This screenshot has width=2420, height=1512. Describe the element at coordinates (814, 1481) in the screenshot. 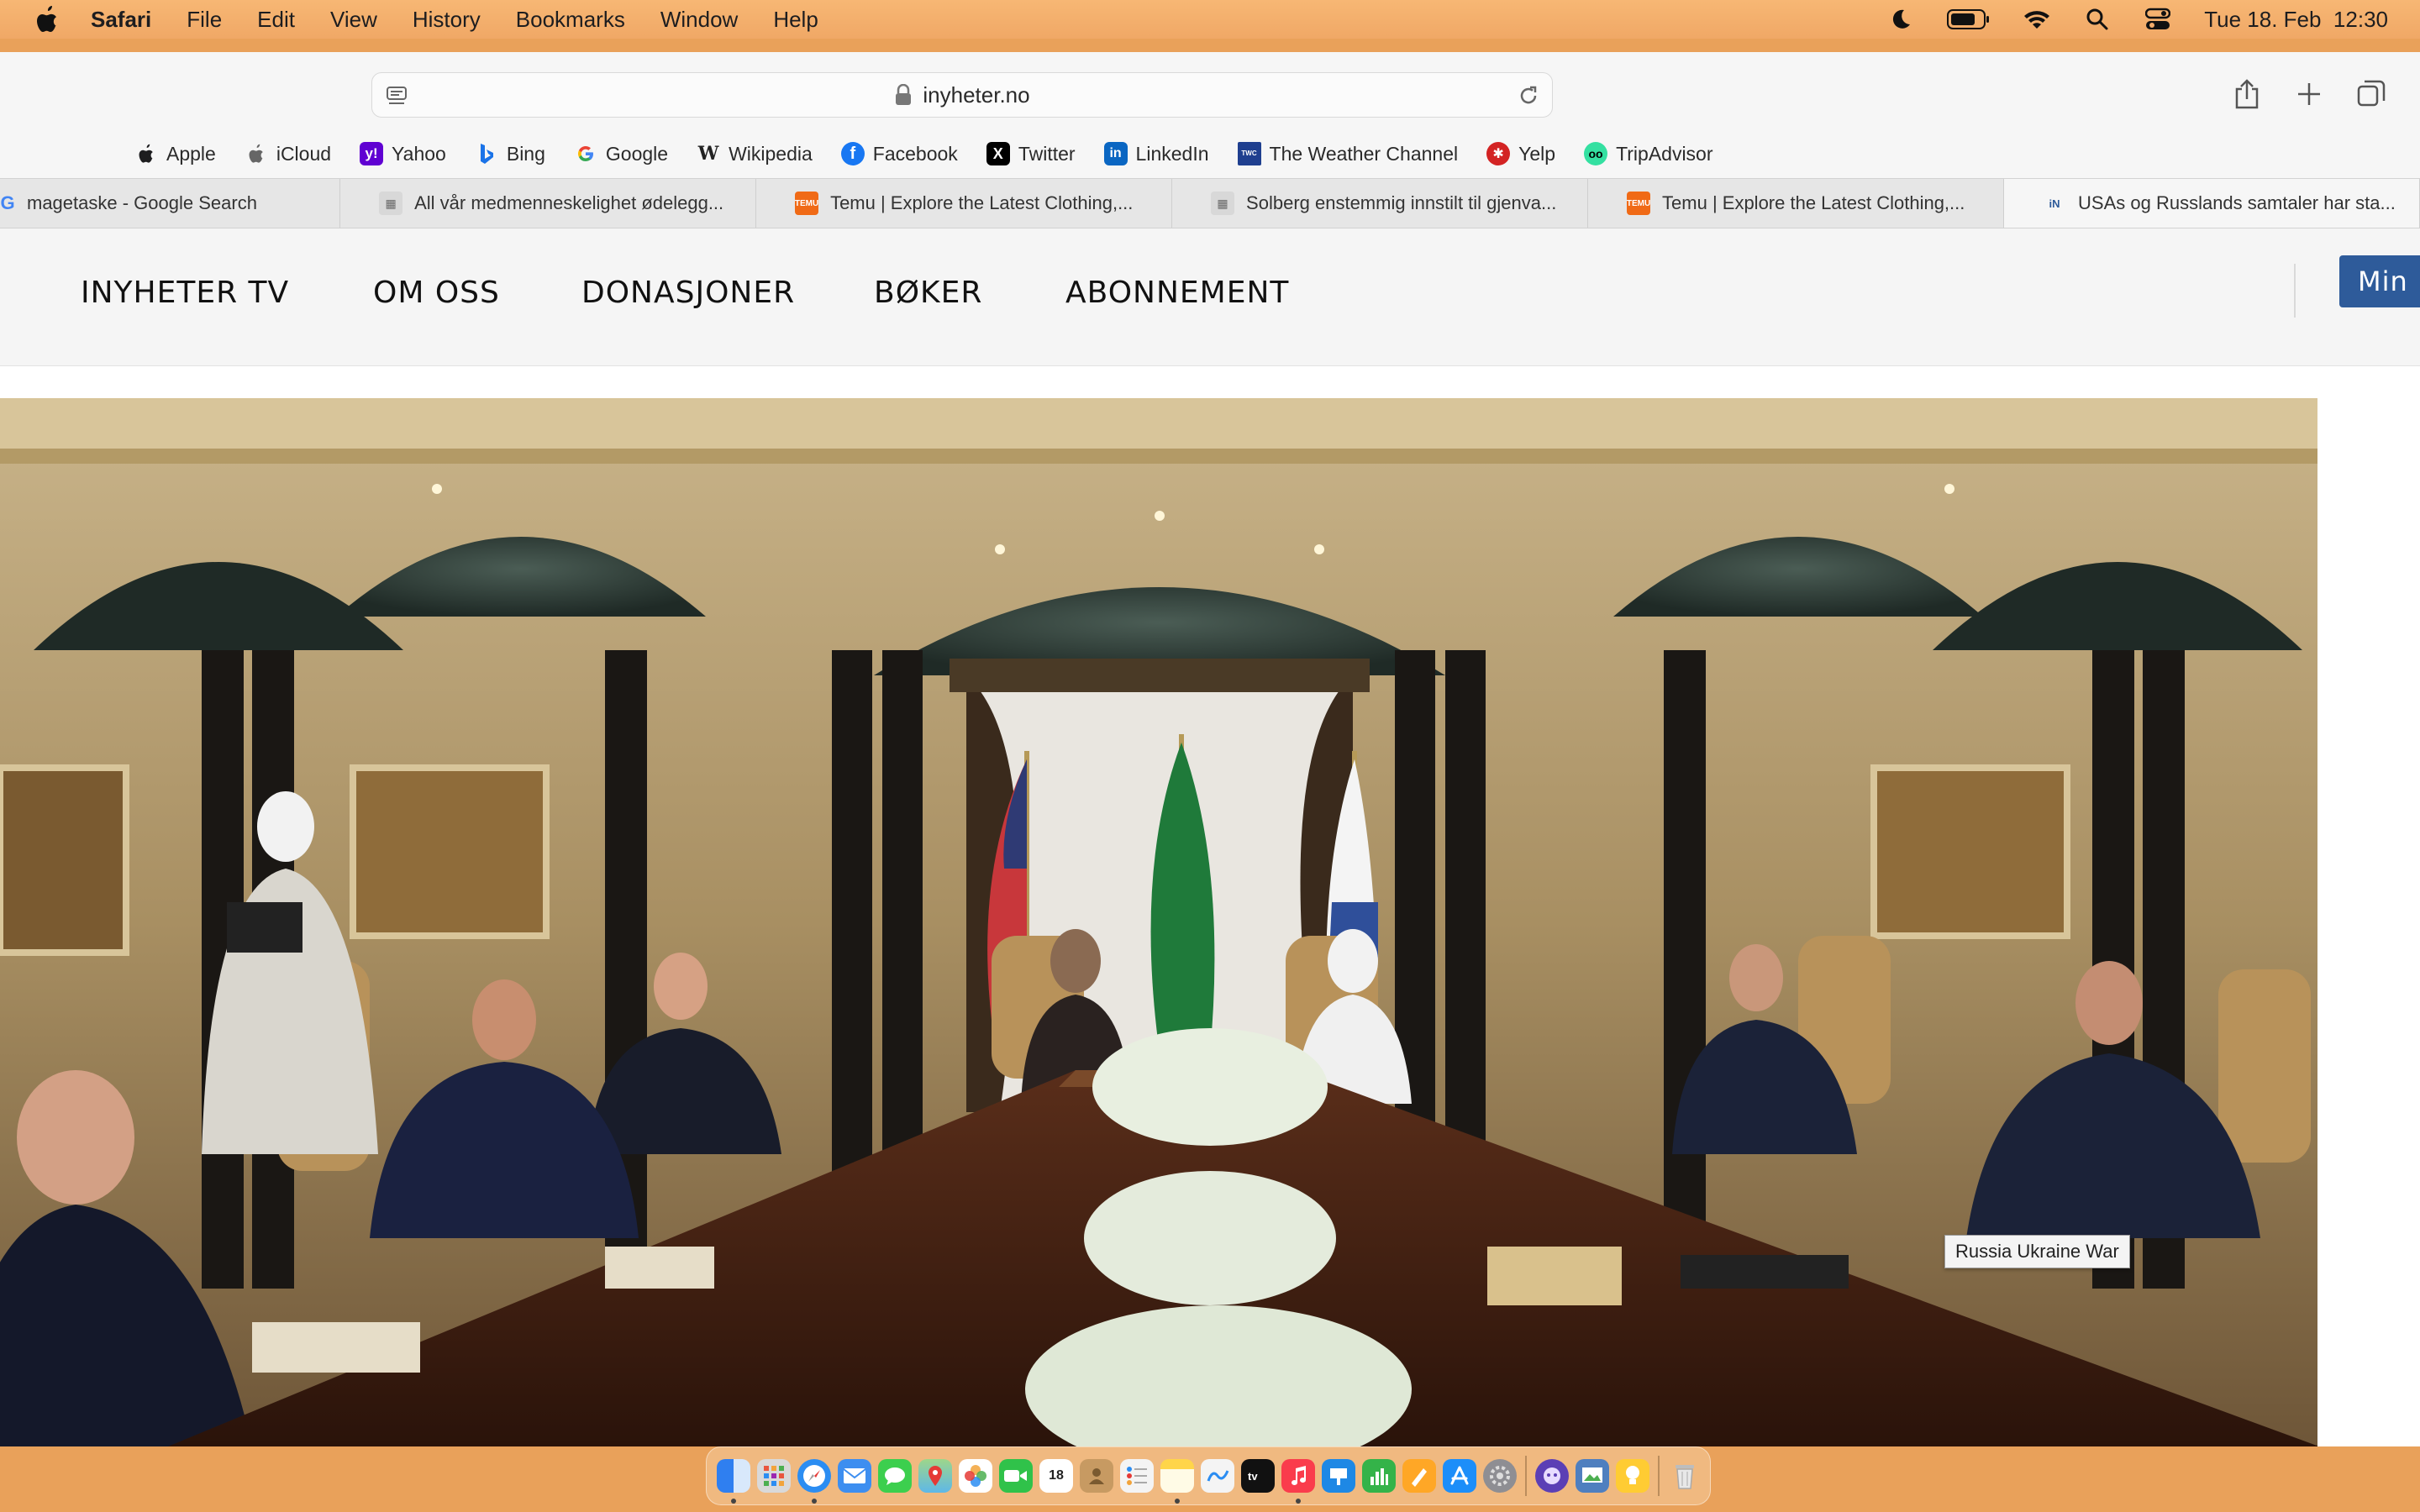

I see `safari-icon` at that location.